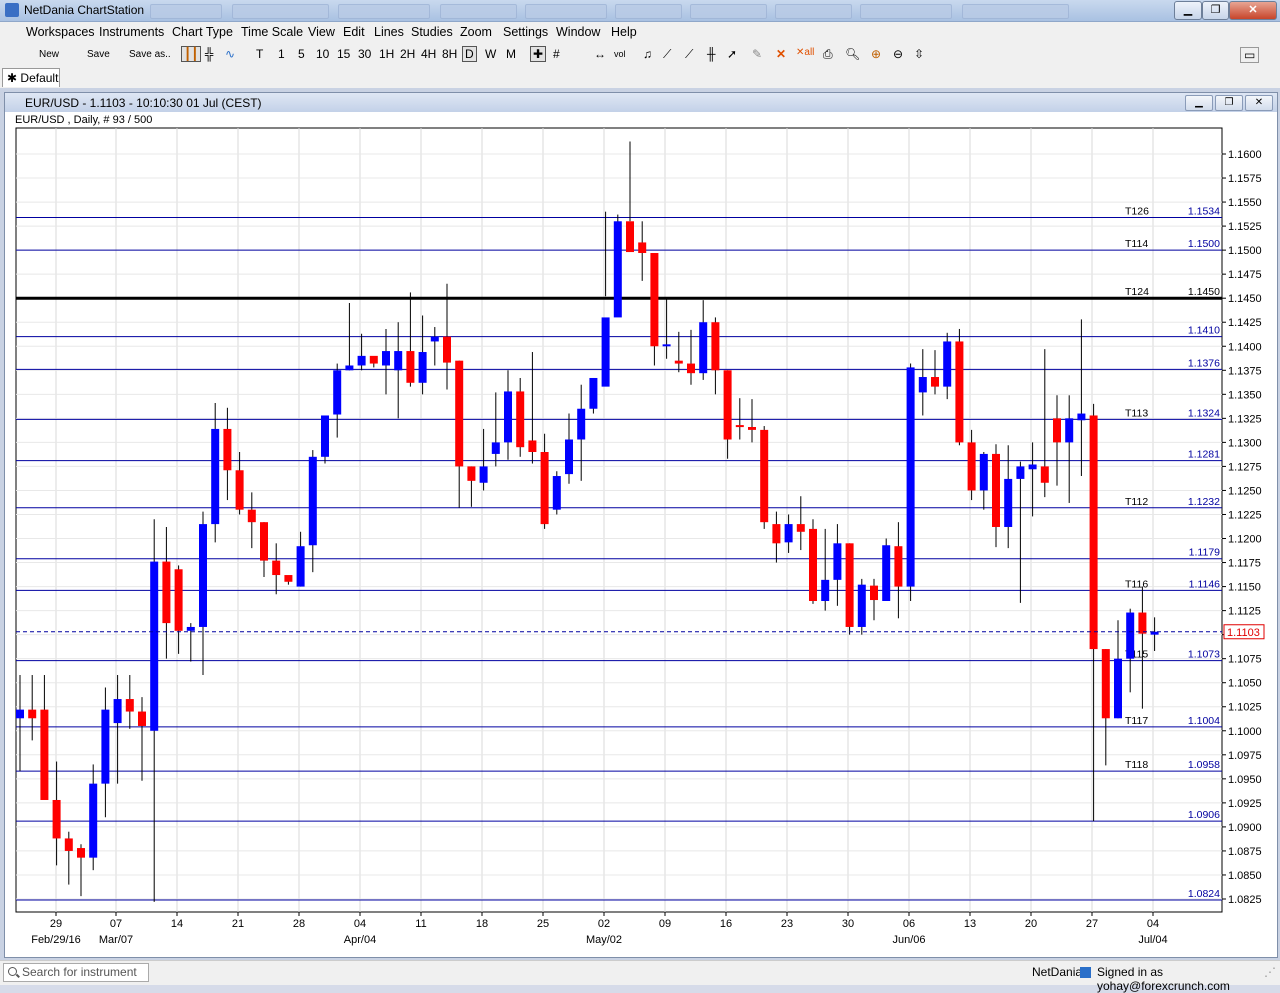  I want to click on brand-label: NetDania, so click(1057, 972).